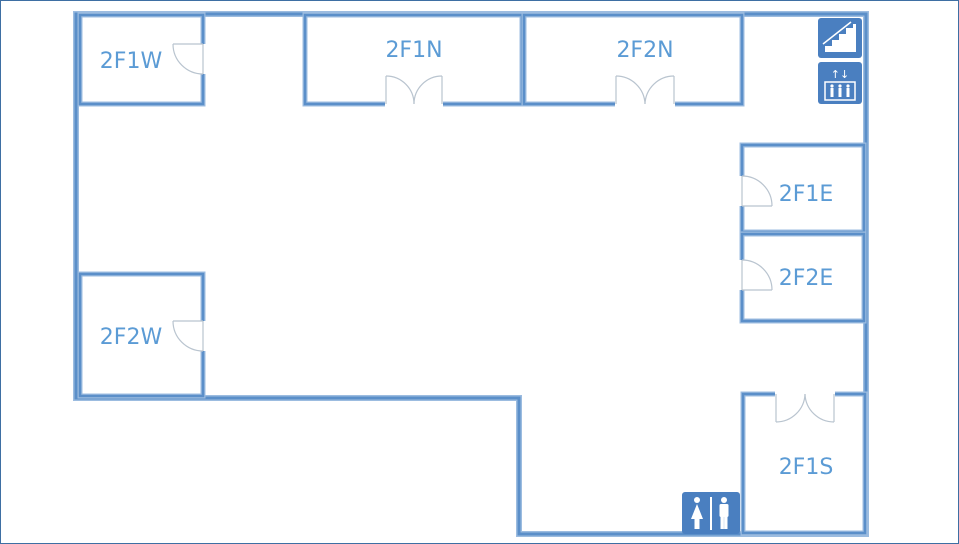 The height and width of the screenshot is (544, 959). I want to click on room-2f2e: 2F2E, so click(803, 277).